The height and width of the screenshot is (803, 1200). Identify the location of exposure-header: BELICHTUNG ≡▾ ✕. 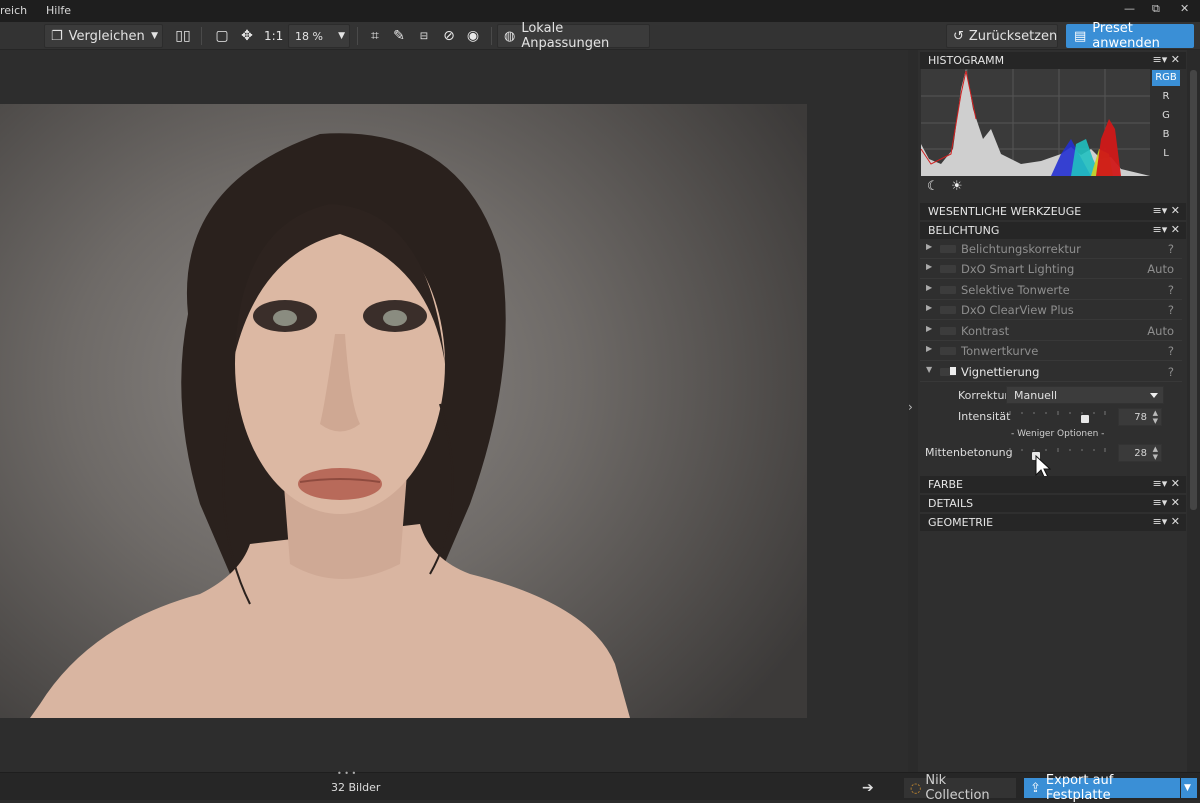
(1053, 230).